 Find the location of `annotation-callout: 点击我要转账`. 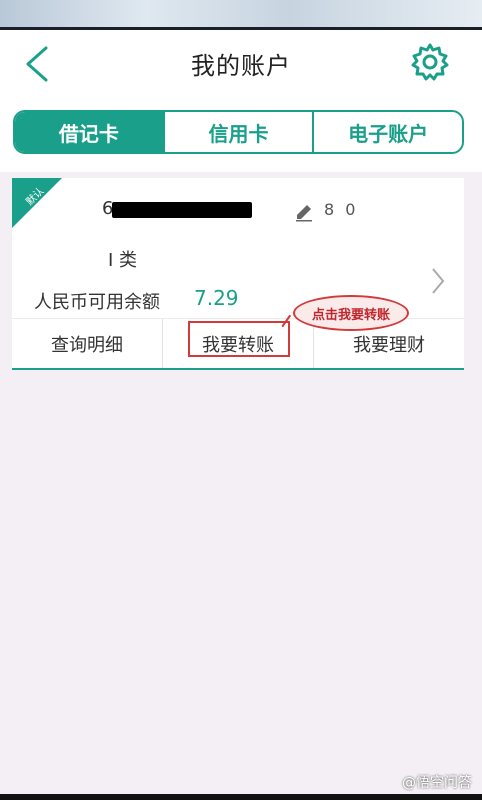

annotation-callout: 点击我要转账 is located at coordinates (351, 313).